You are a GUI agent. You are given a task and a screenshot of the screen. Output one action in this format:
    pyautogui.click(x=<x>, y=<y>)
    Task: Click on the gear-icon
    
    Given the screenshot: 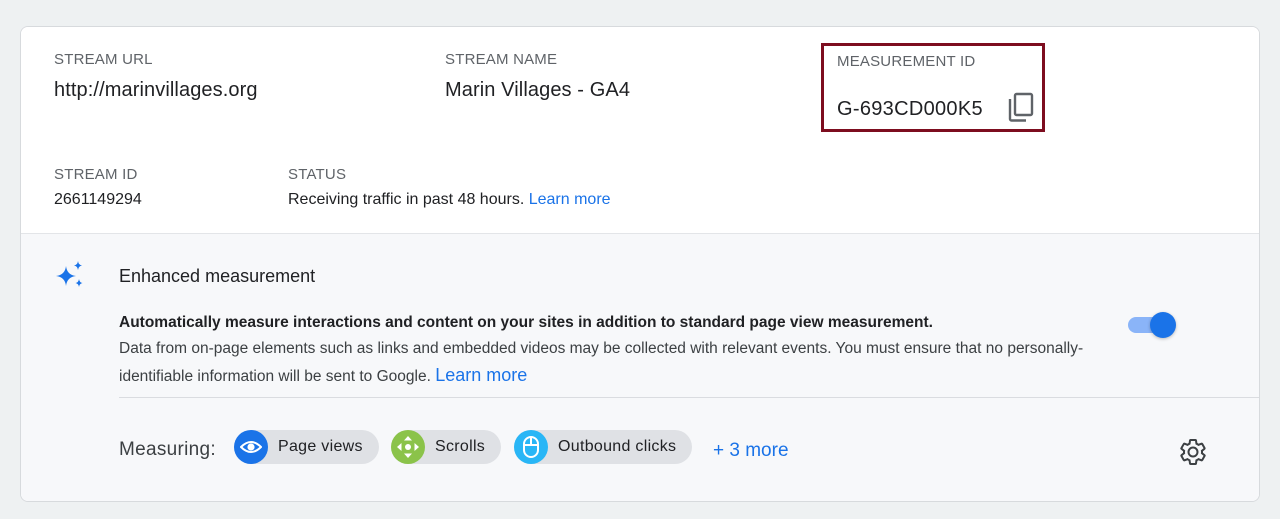 What is the action you would take?
    pyautogui.click(x=1193, y=452)
    